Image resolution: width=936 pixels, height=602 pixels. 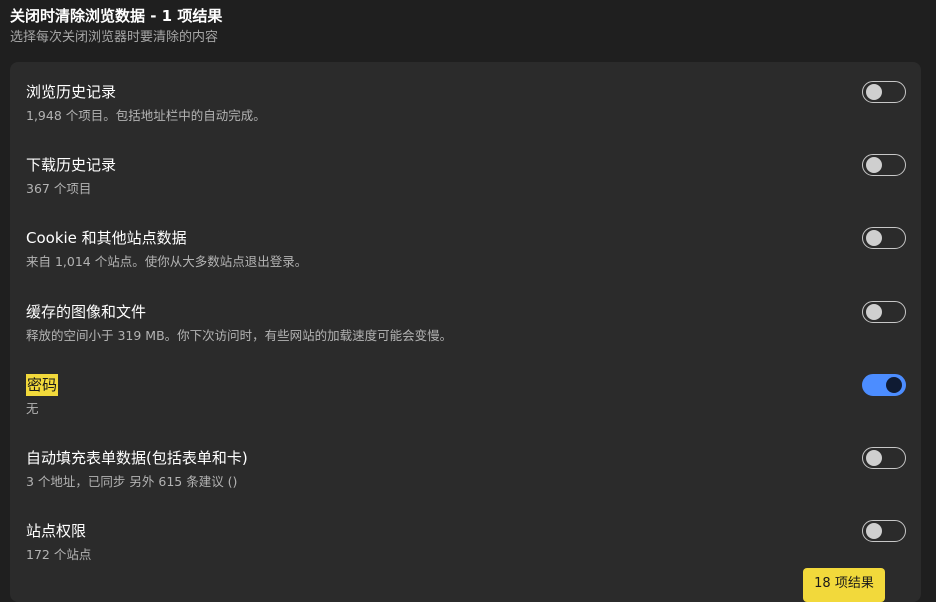 I want to click on setting-label: 自动填充表单数据(包括表单和卡), so click(x=137, y=458).